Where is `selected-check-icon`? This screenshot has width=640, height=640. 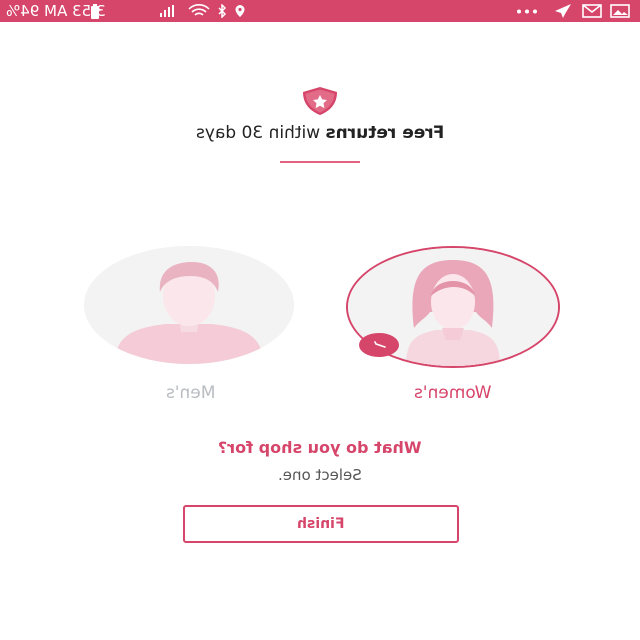
selected-check-icon is located at coordinates (379, 345).